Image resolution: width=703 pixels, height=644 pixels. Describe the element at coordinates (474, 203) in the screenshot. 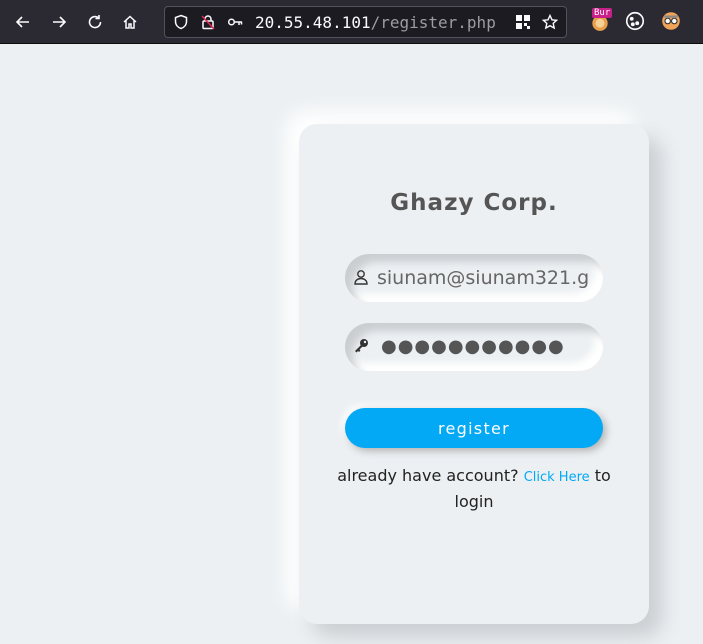

I see `company-title: Ghazy Corp.` at that location.